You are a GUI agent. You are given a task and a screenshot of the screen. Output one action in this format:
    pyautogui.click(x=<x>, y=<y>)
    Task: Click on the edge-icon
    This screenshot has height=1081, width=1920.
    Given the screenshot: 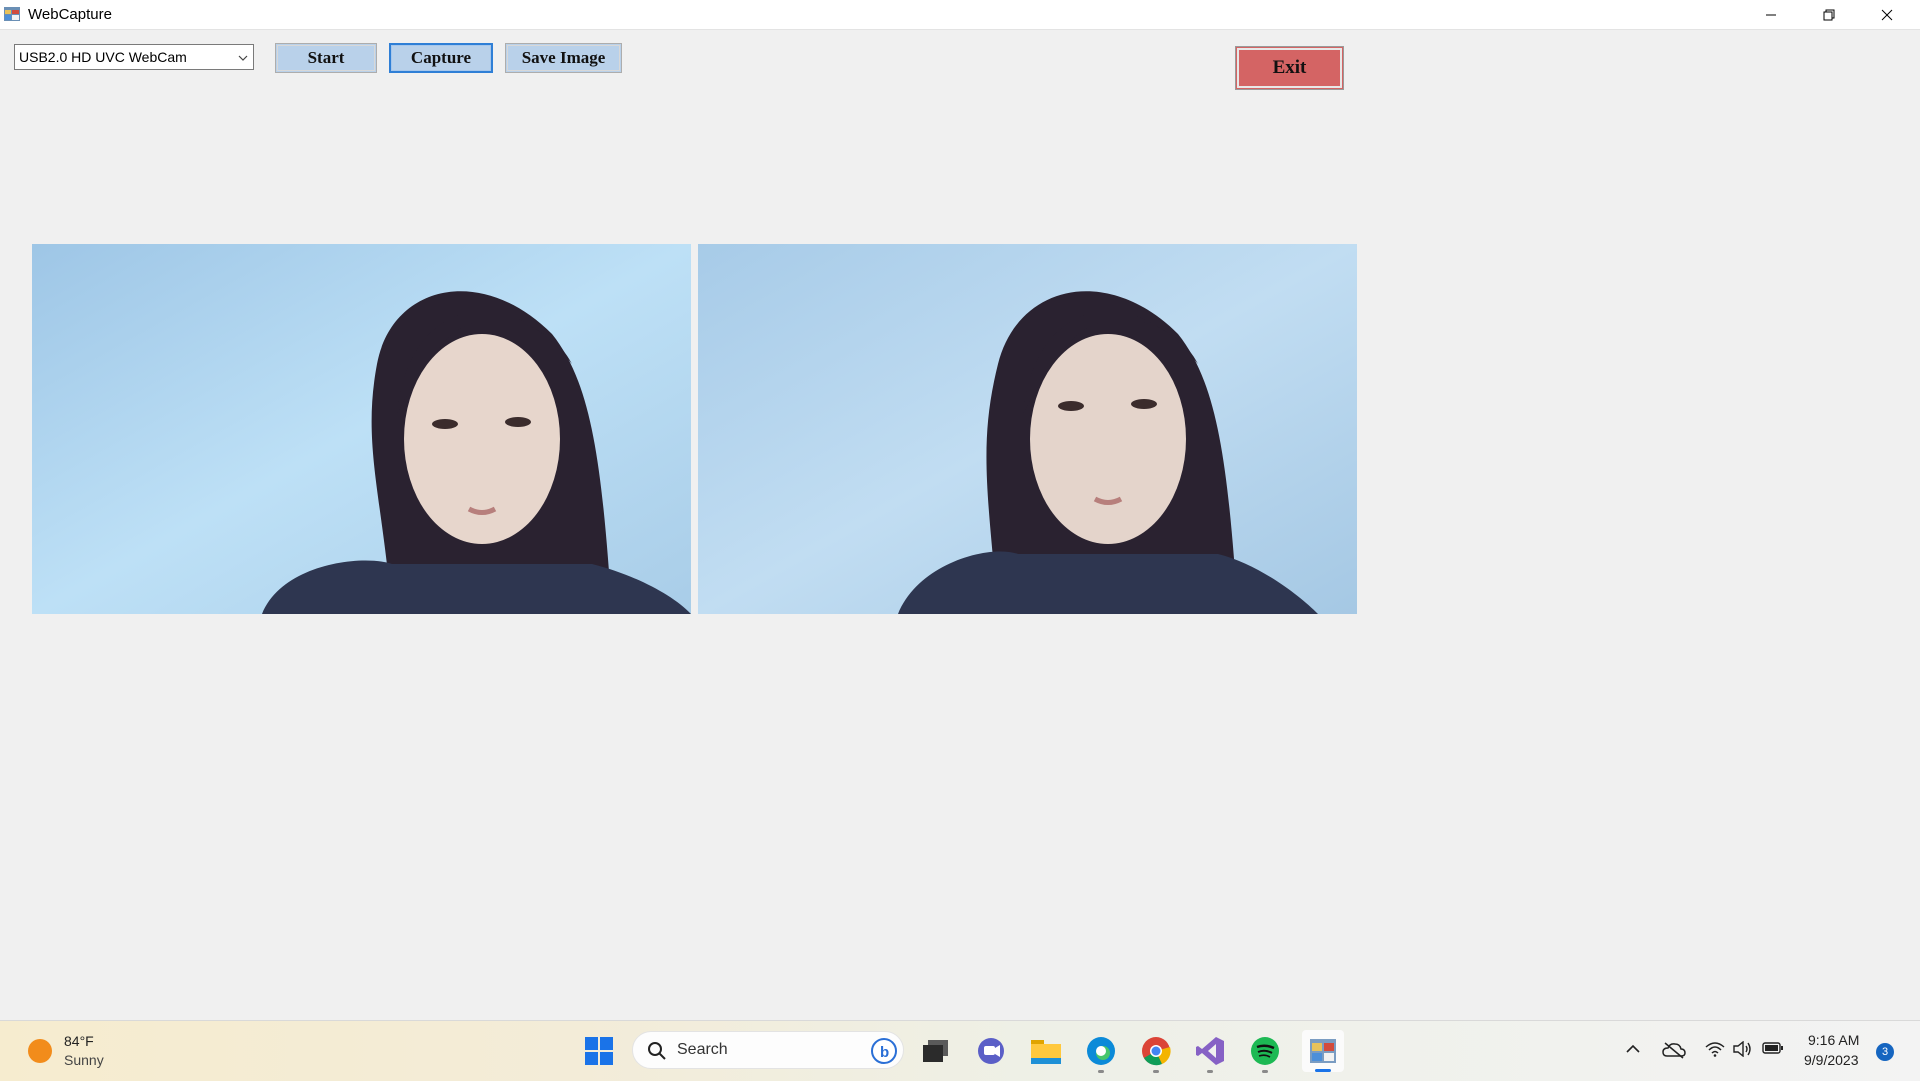 What is the action you would take?
    pyautogui.click(x=1101, y=1053)
    